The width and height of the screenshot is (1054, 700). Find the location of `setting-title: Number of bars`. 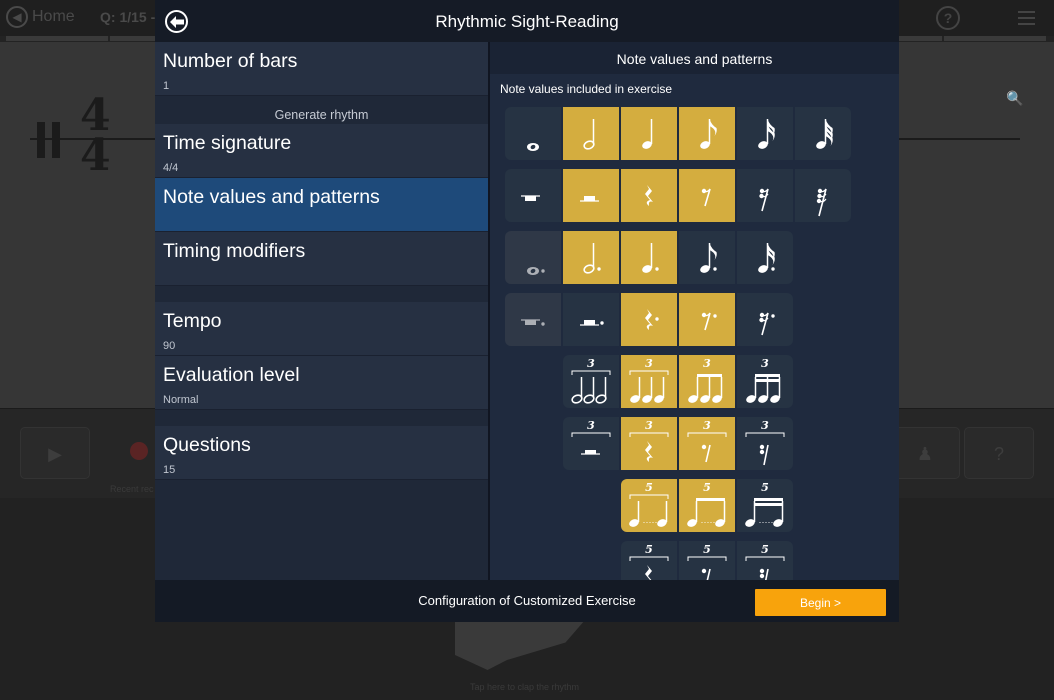

setting-title: Number of bars is located at coordinates (230, 61).